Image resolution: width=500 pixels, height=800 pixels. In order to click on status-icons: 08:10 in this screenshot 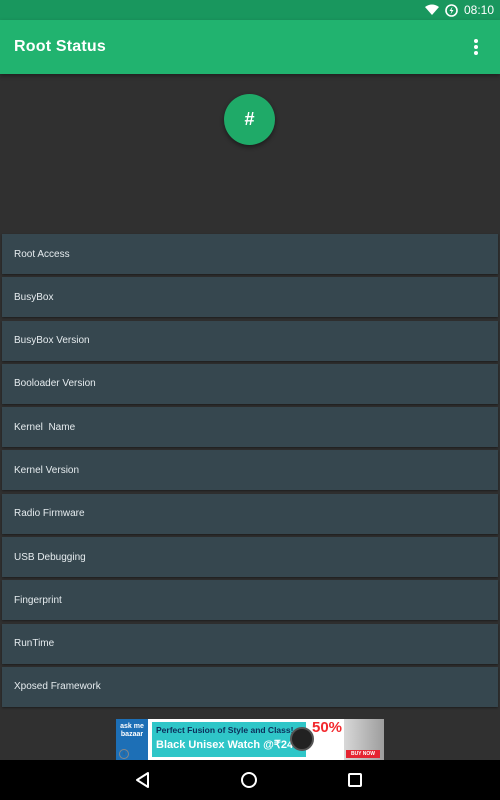, I will do `click(459, 10)`.